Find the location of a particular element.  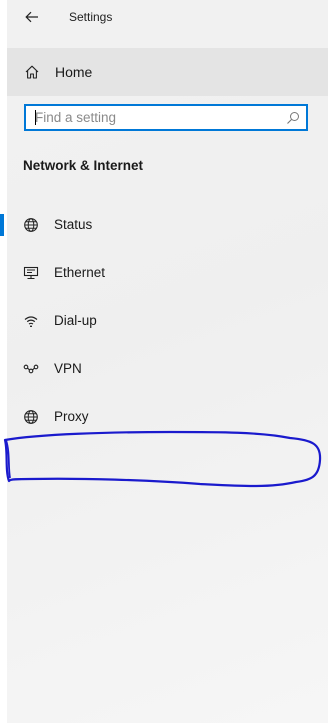

sidebar-item-label: Ethernet is located at coordinates (80, 272).